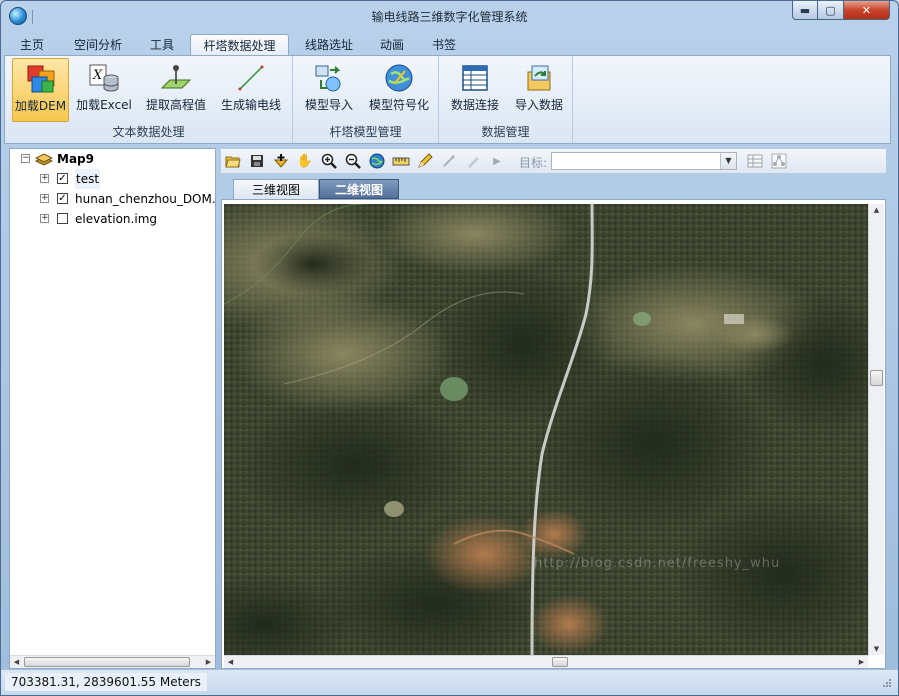 This screenshot has height=696, width=899. What do you see at coordinates (546, 661) in the screenshot?
I see `map-horizontal-scrollbar: ◀ ▶` at bounding box center [546, 661].